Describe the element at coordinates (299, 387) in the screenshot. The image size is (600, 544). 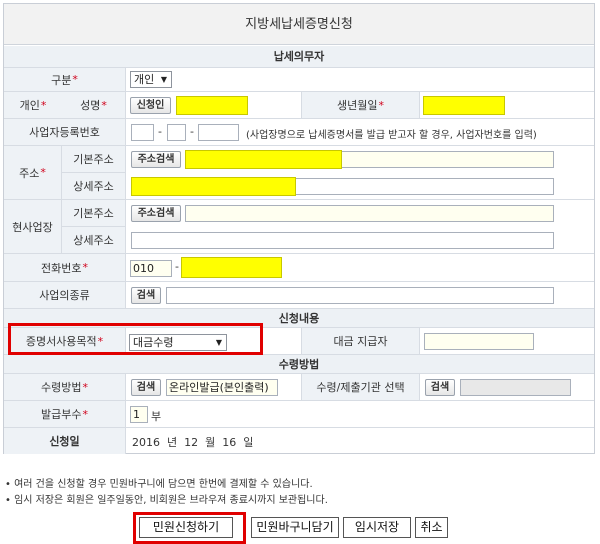
I see `row-method: 수령방법 * 검색 온라인발급(본인출력) 수령/제출기관 선택 검색` at that location.